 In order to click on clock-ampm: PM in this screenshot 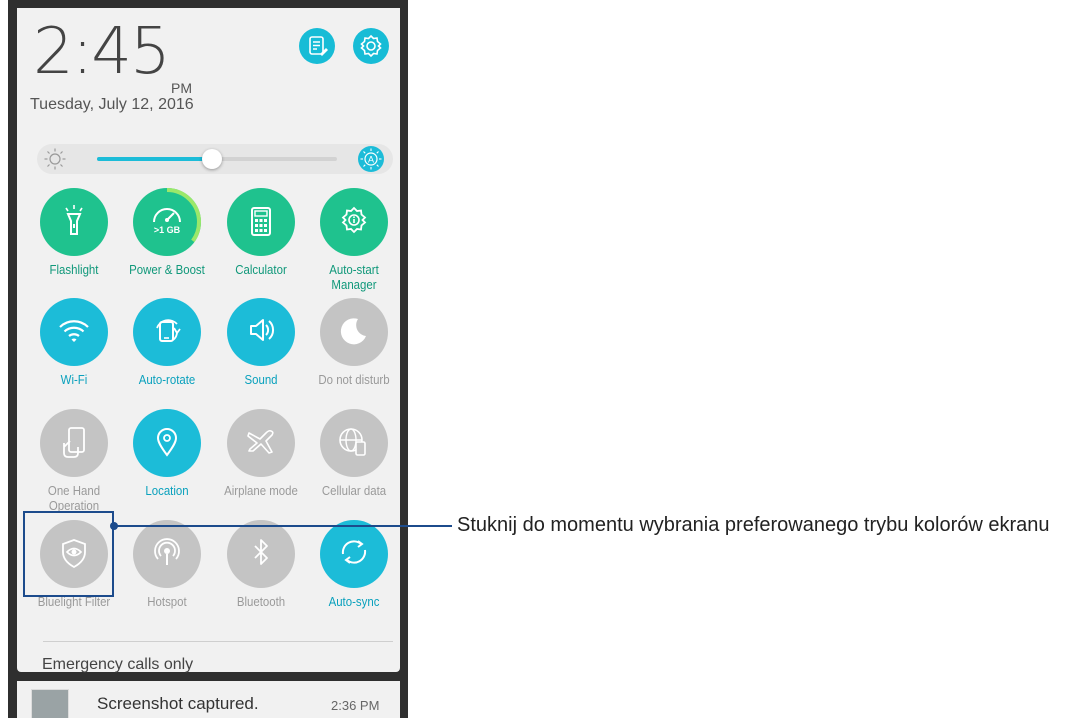, I will do `click(181, 88)`.